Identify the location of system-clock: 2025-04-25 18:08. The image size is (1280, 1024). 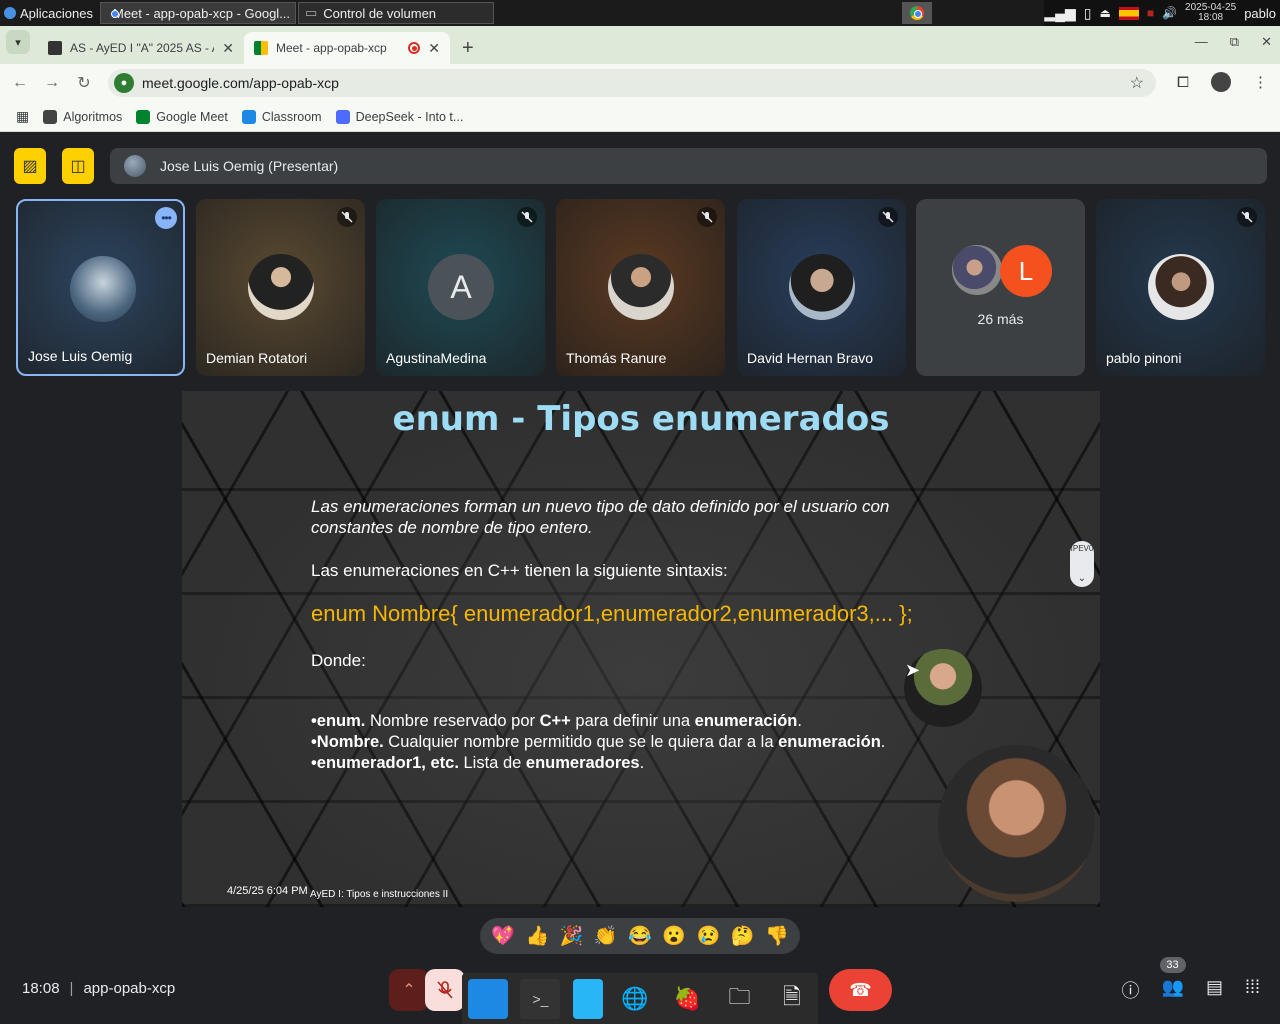
(1210, 13).